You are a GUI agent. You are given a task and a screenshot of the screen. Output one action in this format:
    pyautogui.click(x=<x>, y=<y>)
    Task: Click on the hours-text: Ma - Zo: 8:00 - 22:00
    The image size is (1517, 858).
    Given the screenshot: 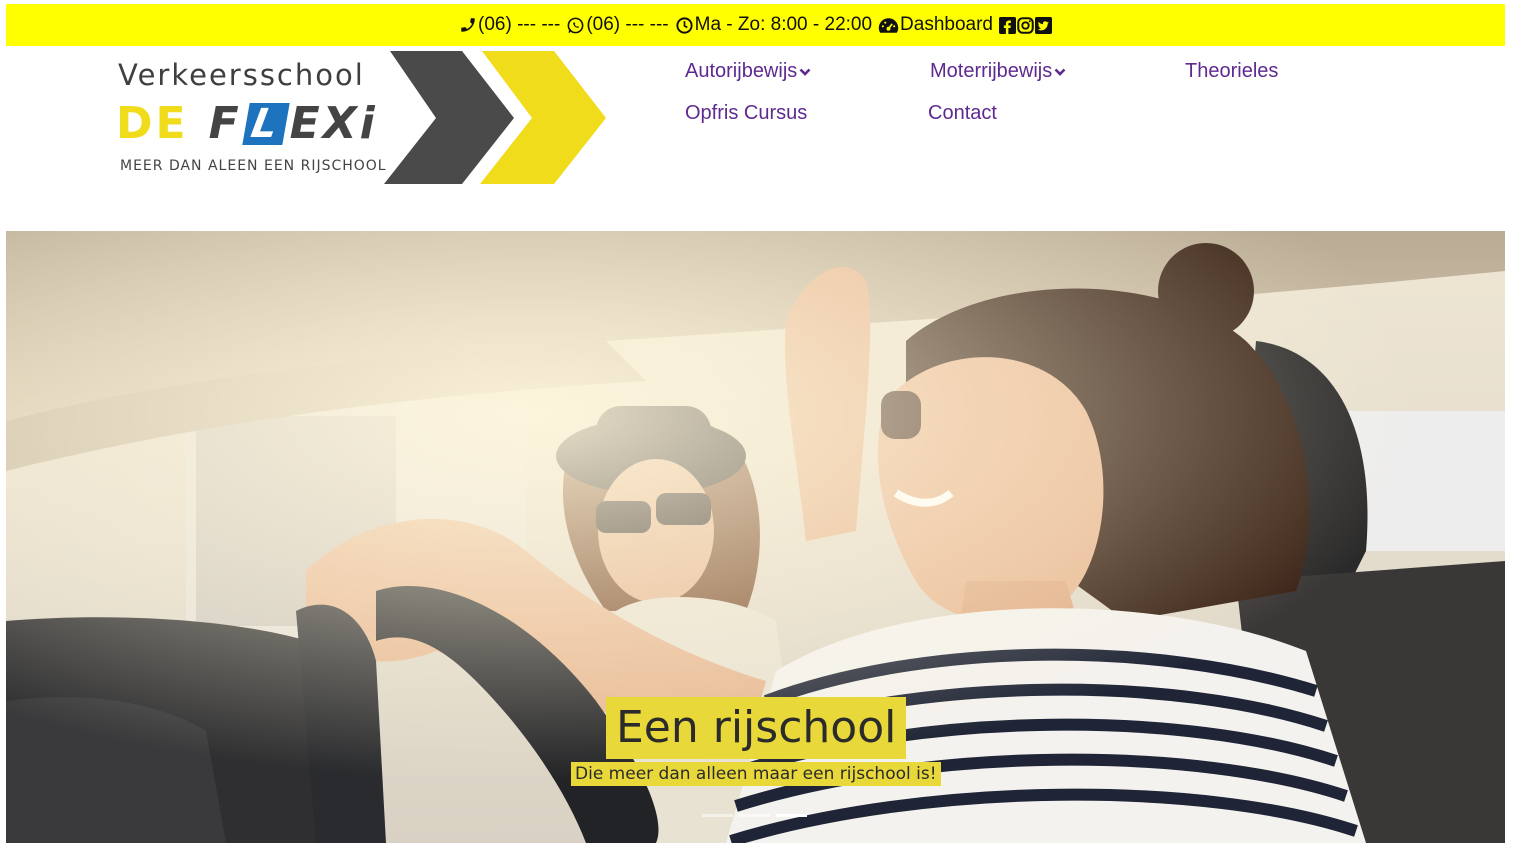 What is the action you would take?
    pyautogui.click(x=783, y=24)
    